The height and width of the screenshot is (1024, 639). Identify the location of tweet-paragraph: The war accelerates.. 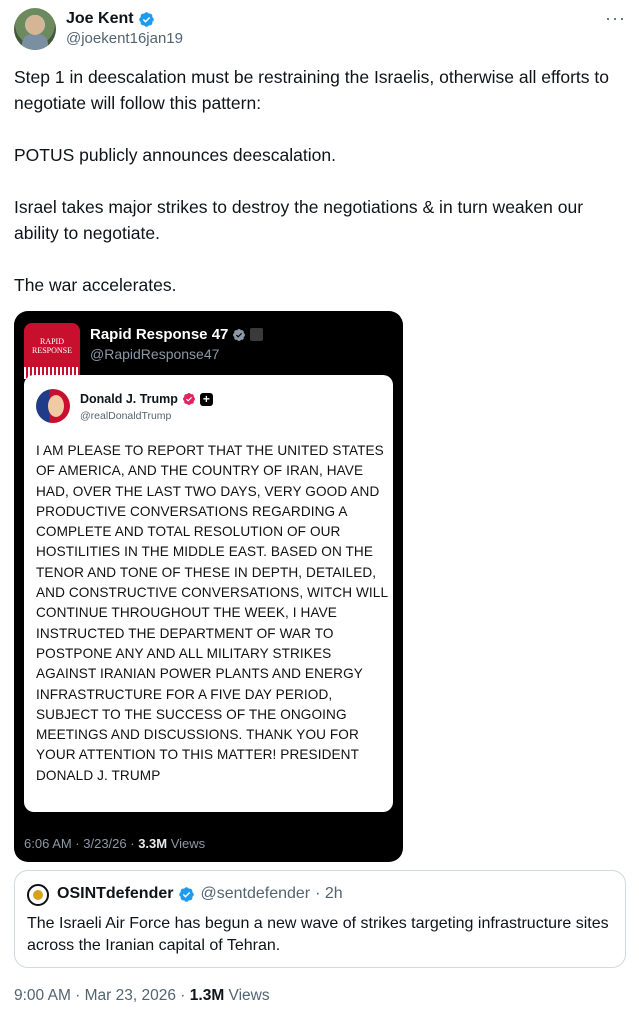
(95, 285).